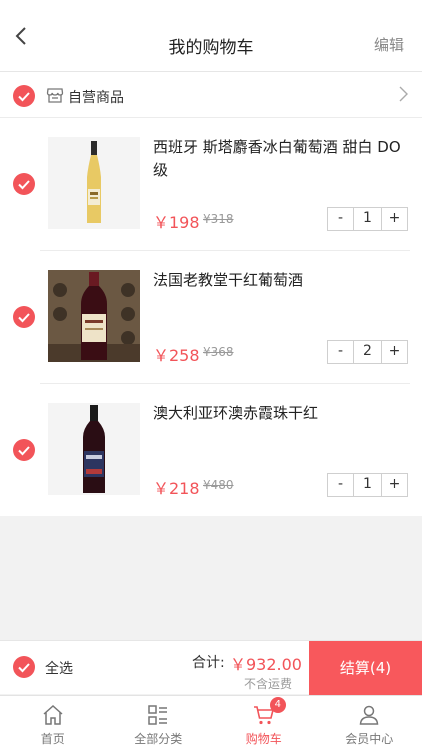 The height and width of the screenshot is (750, 422). What do you see at coordinates (208, 663) in the screenshot?
I see `total-label: 合计:` at bounding box center [208, 663].